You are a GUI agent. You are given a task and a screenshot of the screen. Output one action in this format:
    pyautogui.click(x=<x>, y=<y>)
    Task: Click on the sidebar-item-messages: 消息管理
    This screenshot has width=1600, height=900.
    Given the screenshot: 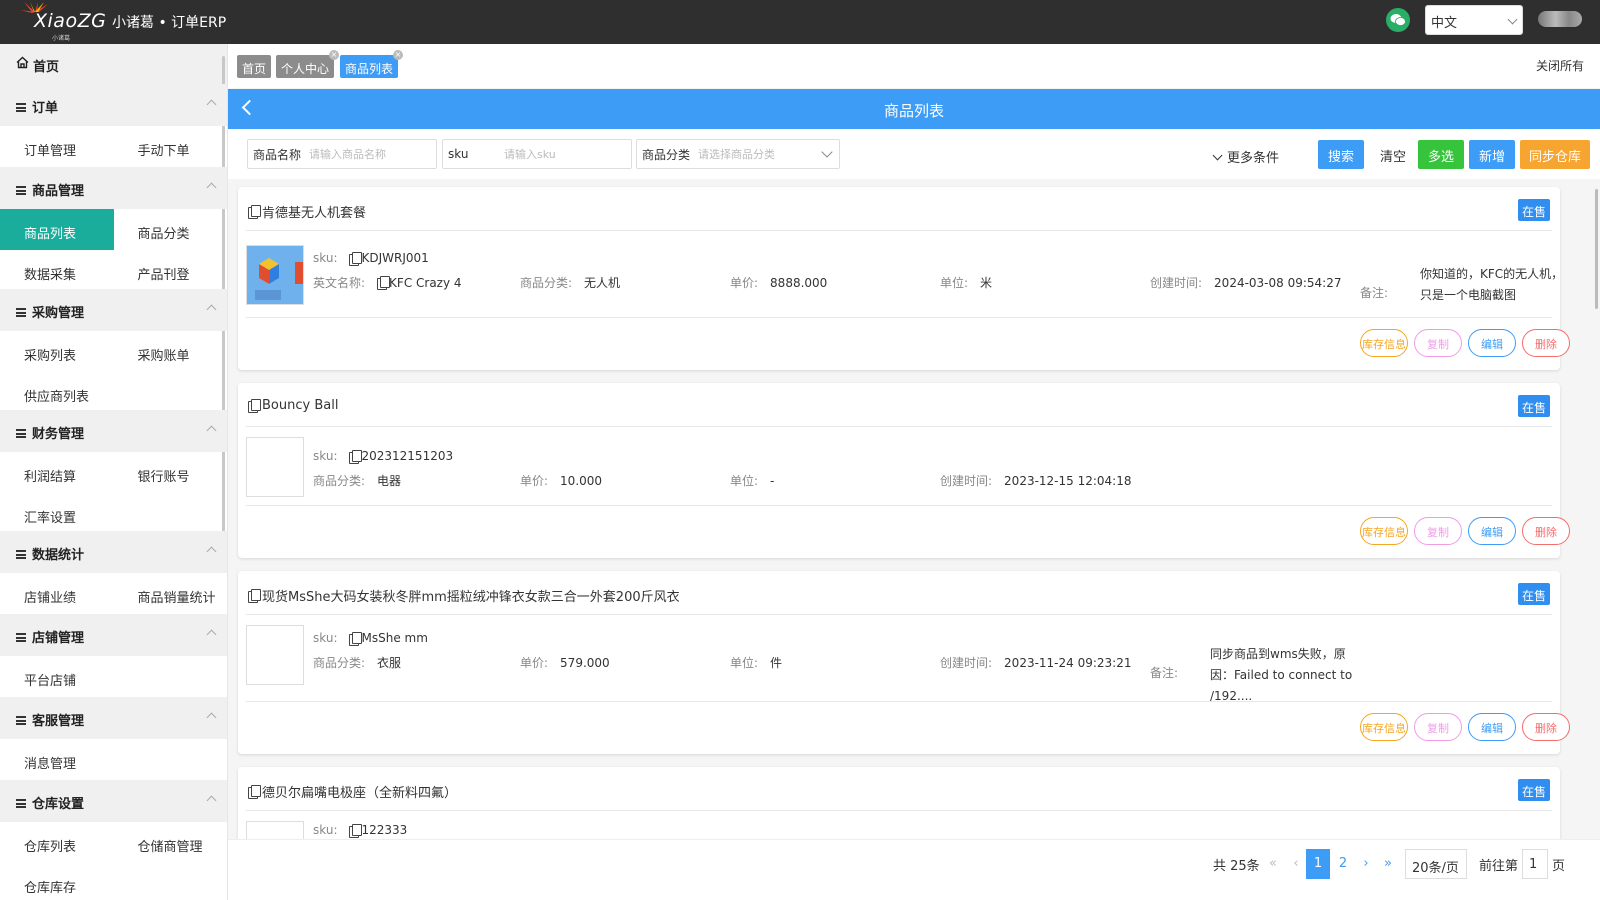 What is the action you would take?
    pyautogui.click(x=57, y=759)
    